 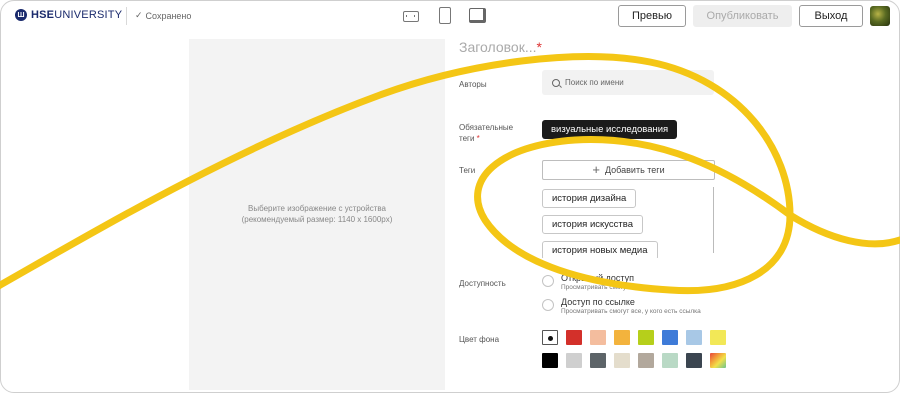 I want to click on search-icon, so click(x=556, y=82).